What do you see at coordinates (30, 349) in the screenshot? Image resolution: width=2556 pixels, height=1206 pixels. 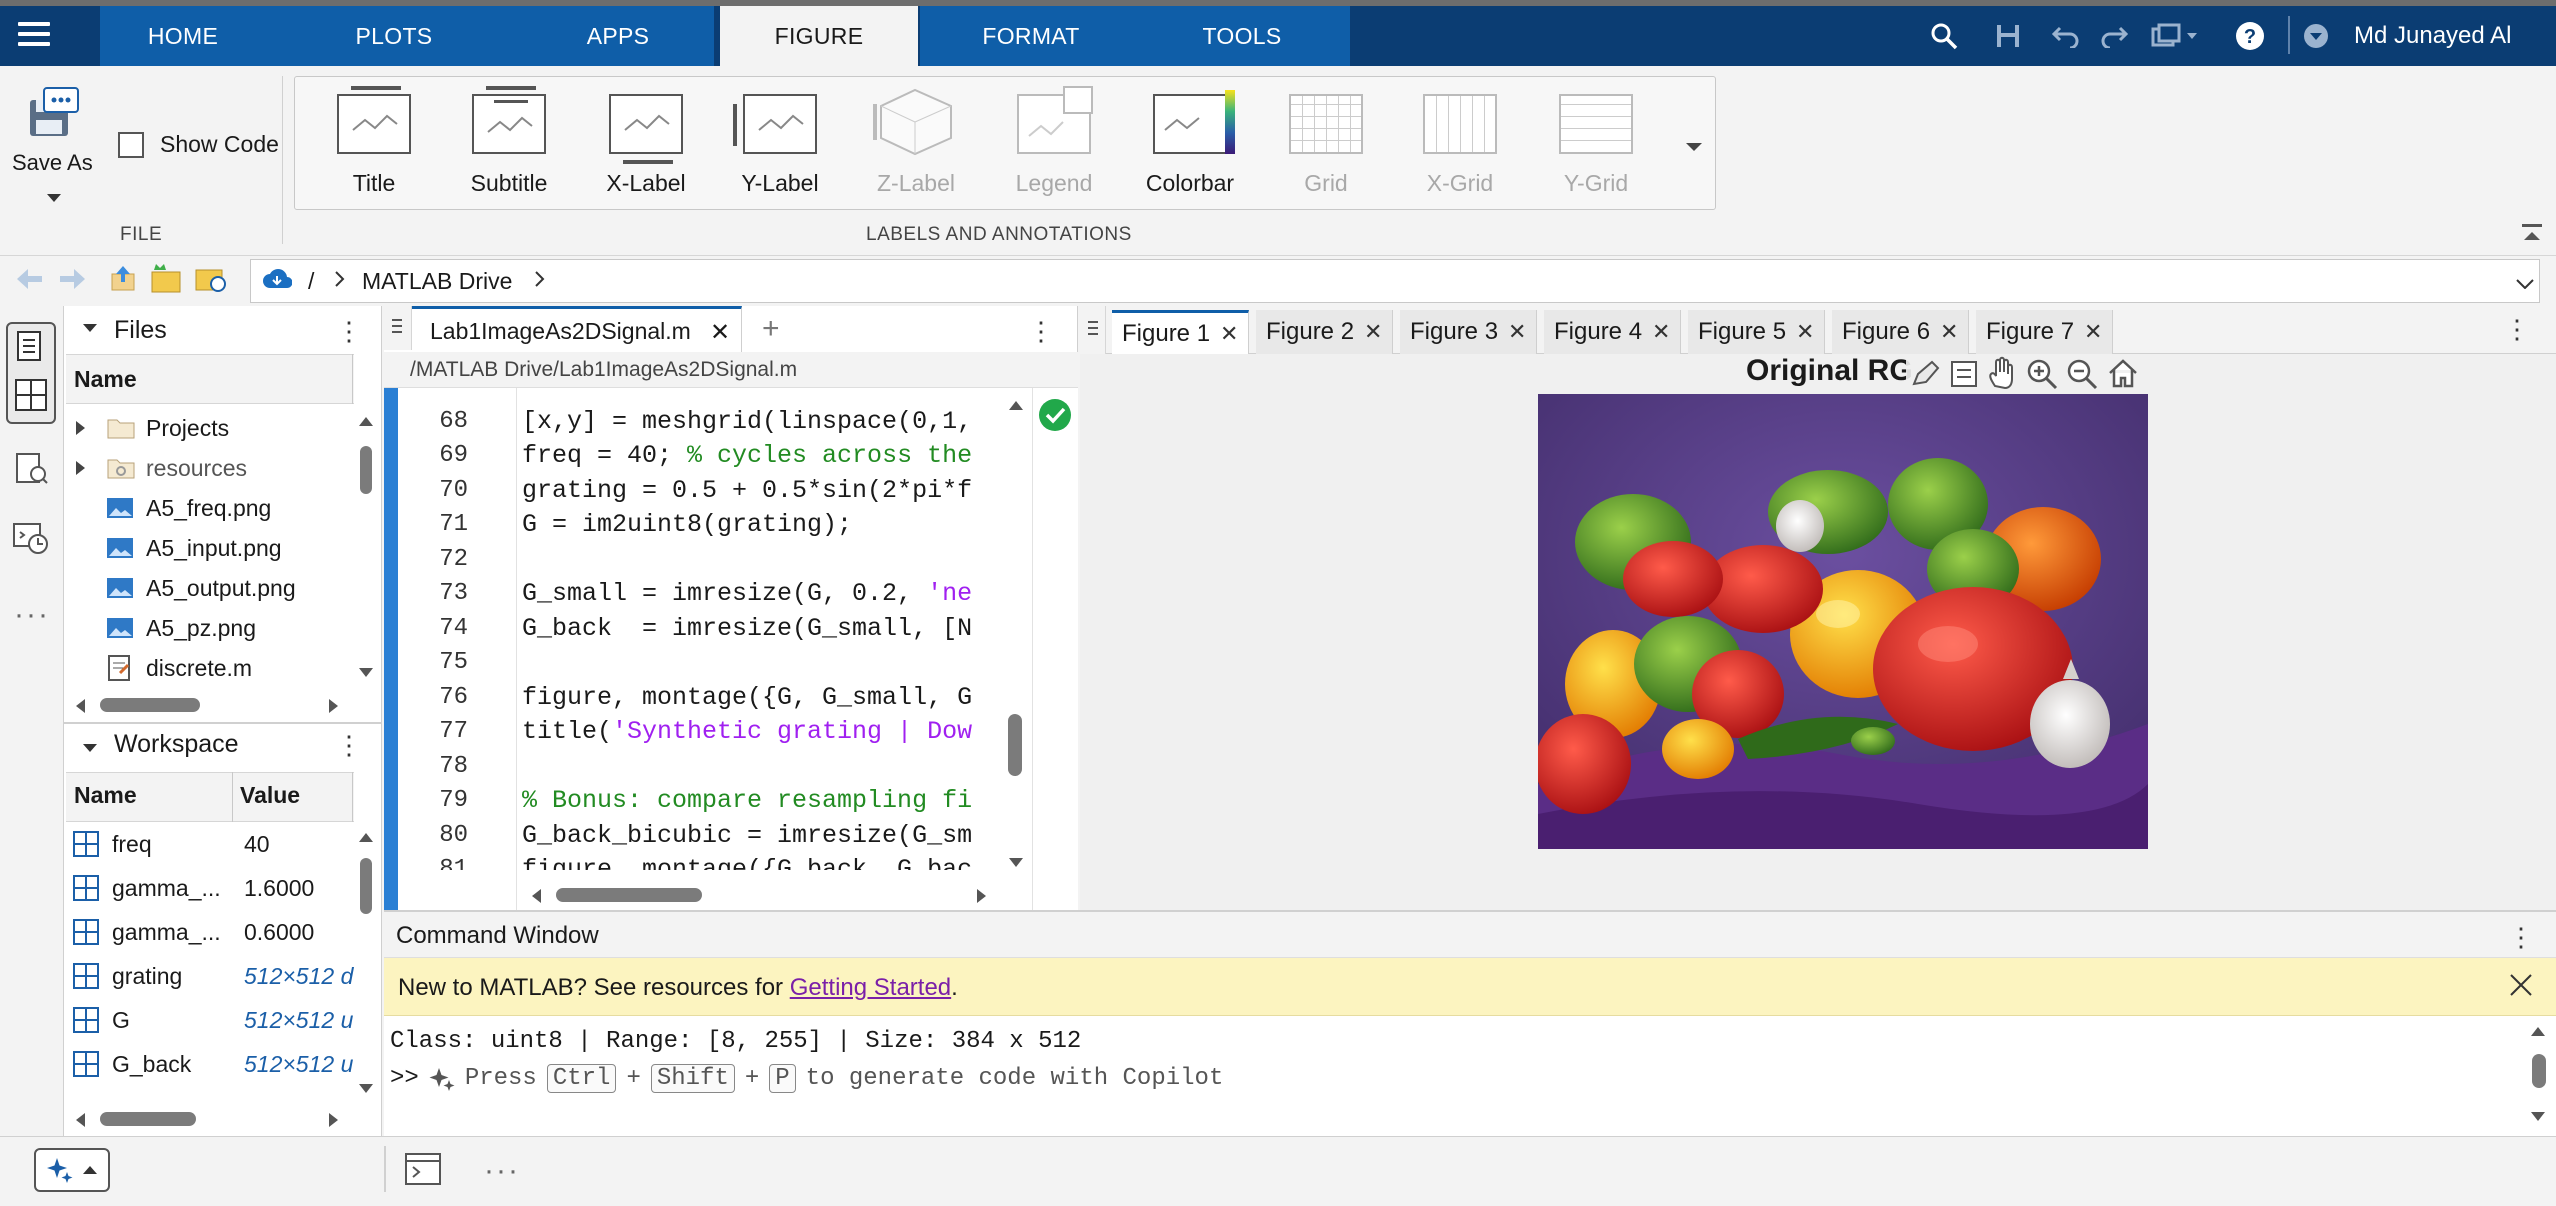 I see `files-icon` at bounding box center [30, 349].